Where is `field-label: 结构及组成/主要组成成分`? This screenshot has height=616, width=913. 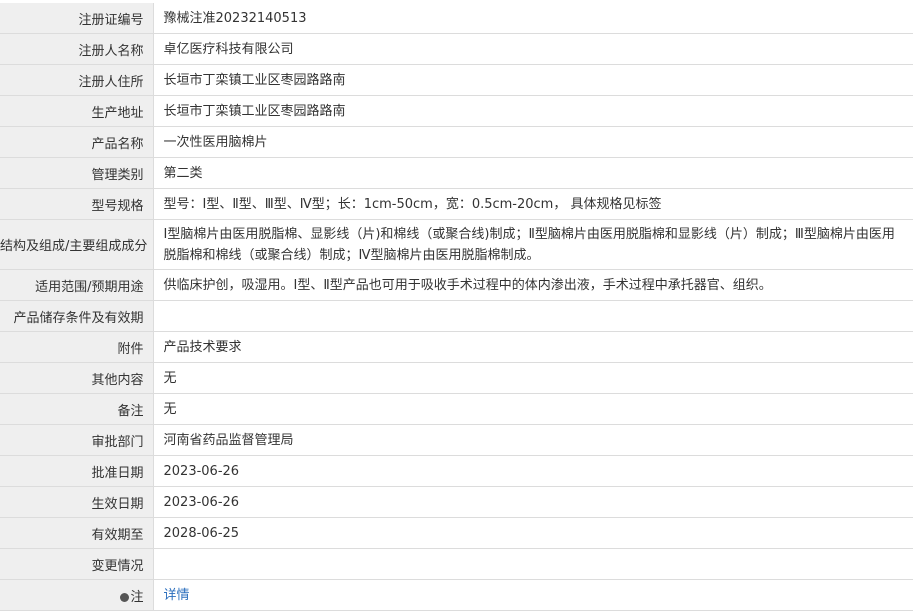
field-label: 结构及组成/主要组成成分 is located at coordinates (77, 244).